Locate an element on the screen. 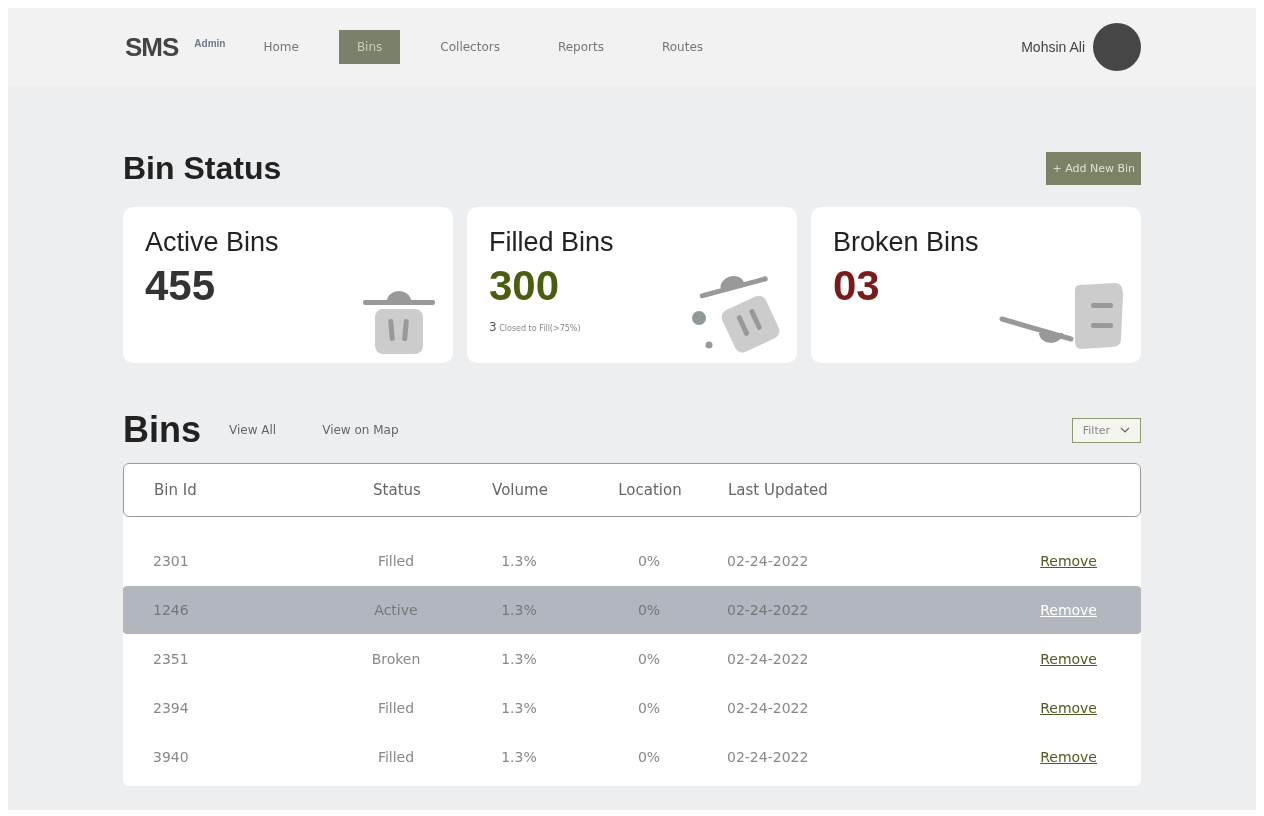 This screenshot has width=1264, height=816. chevron-down-icon is located at coordinates (1125, 430).